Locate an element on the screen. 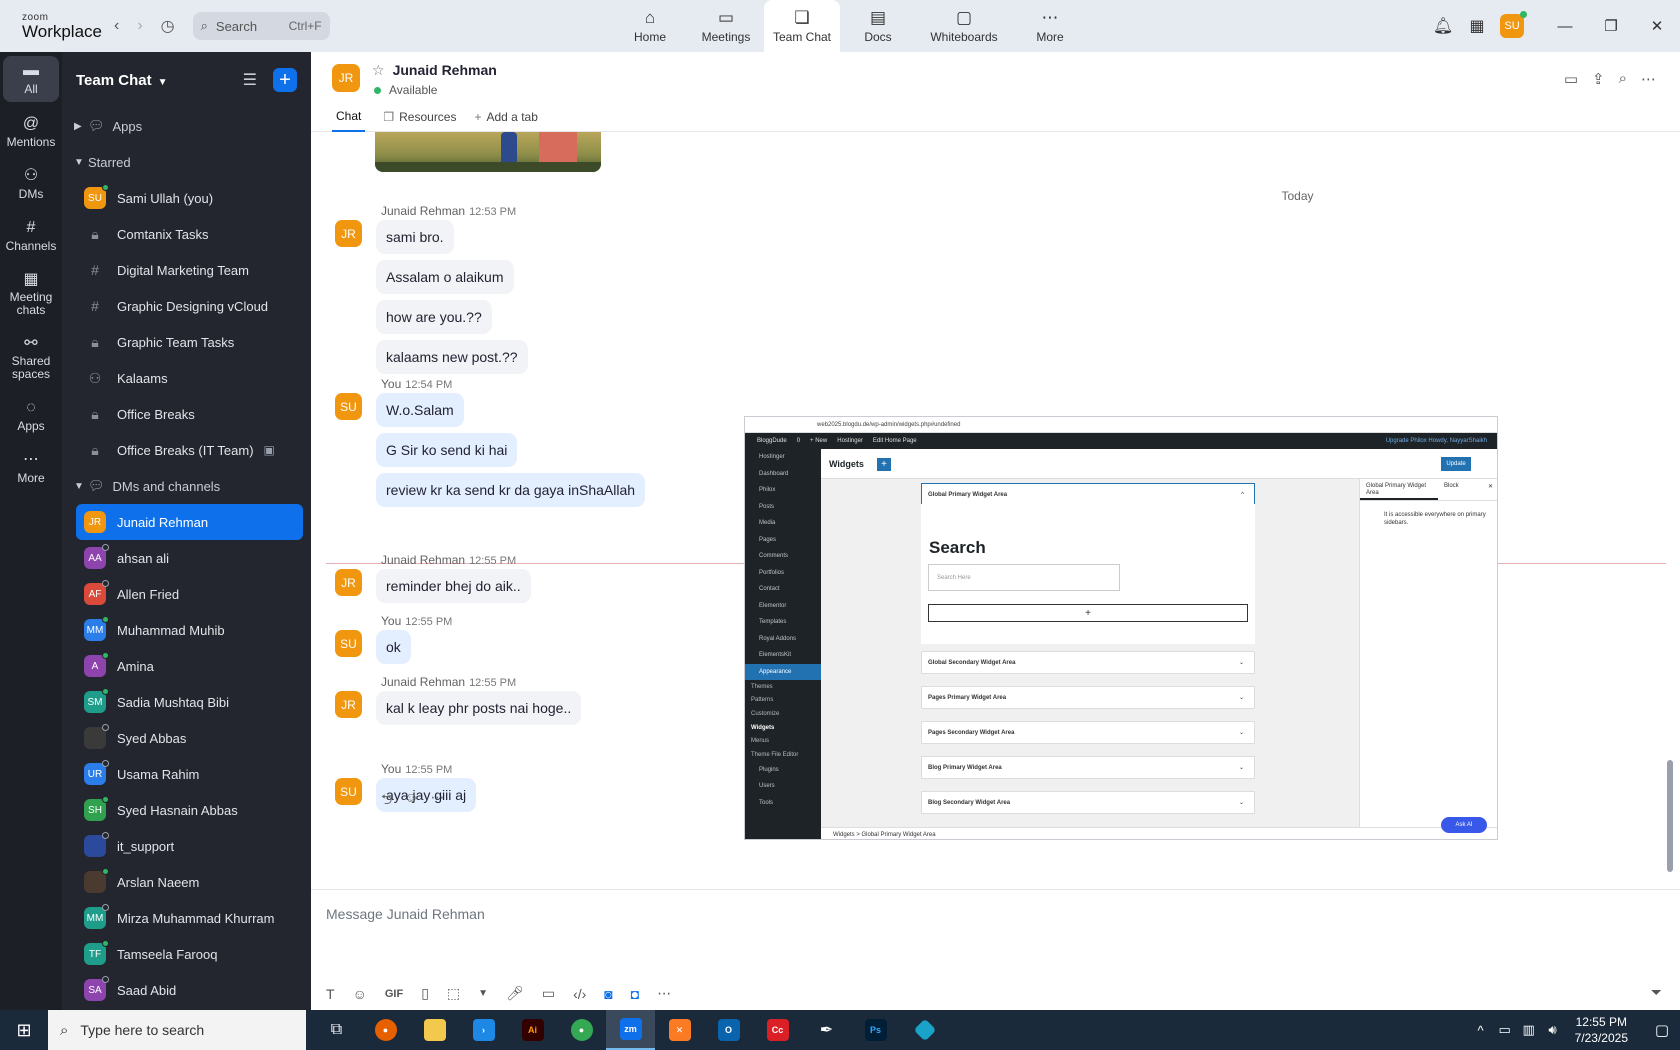  taskbar-search: ⌕ Type here to search is located at coordinates (177, 1030).